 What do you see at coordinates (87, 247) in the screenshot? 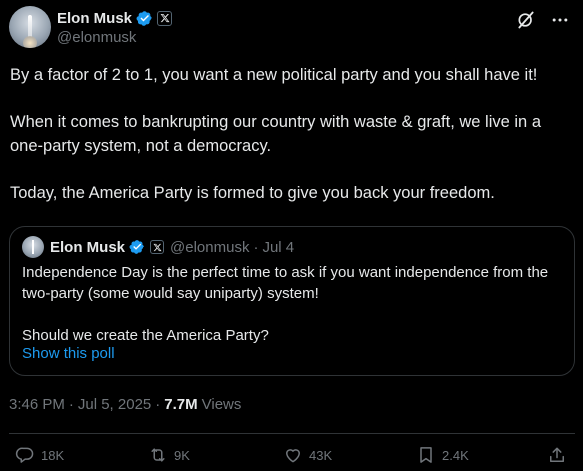
I see `quote-author-name: Elon Musk` at bounding box center [87, 247].